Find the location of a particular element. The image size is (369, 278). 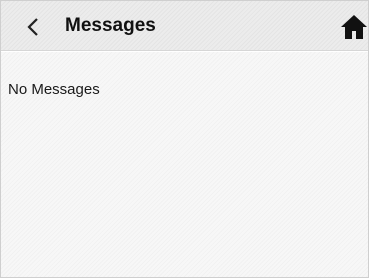

back-button is located at coordinates (34, 27).